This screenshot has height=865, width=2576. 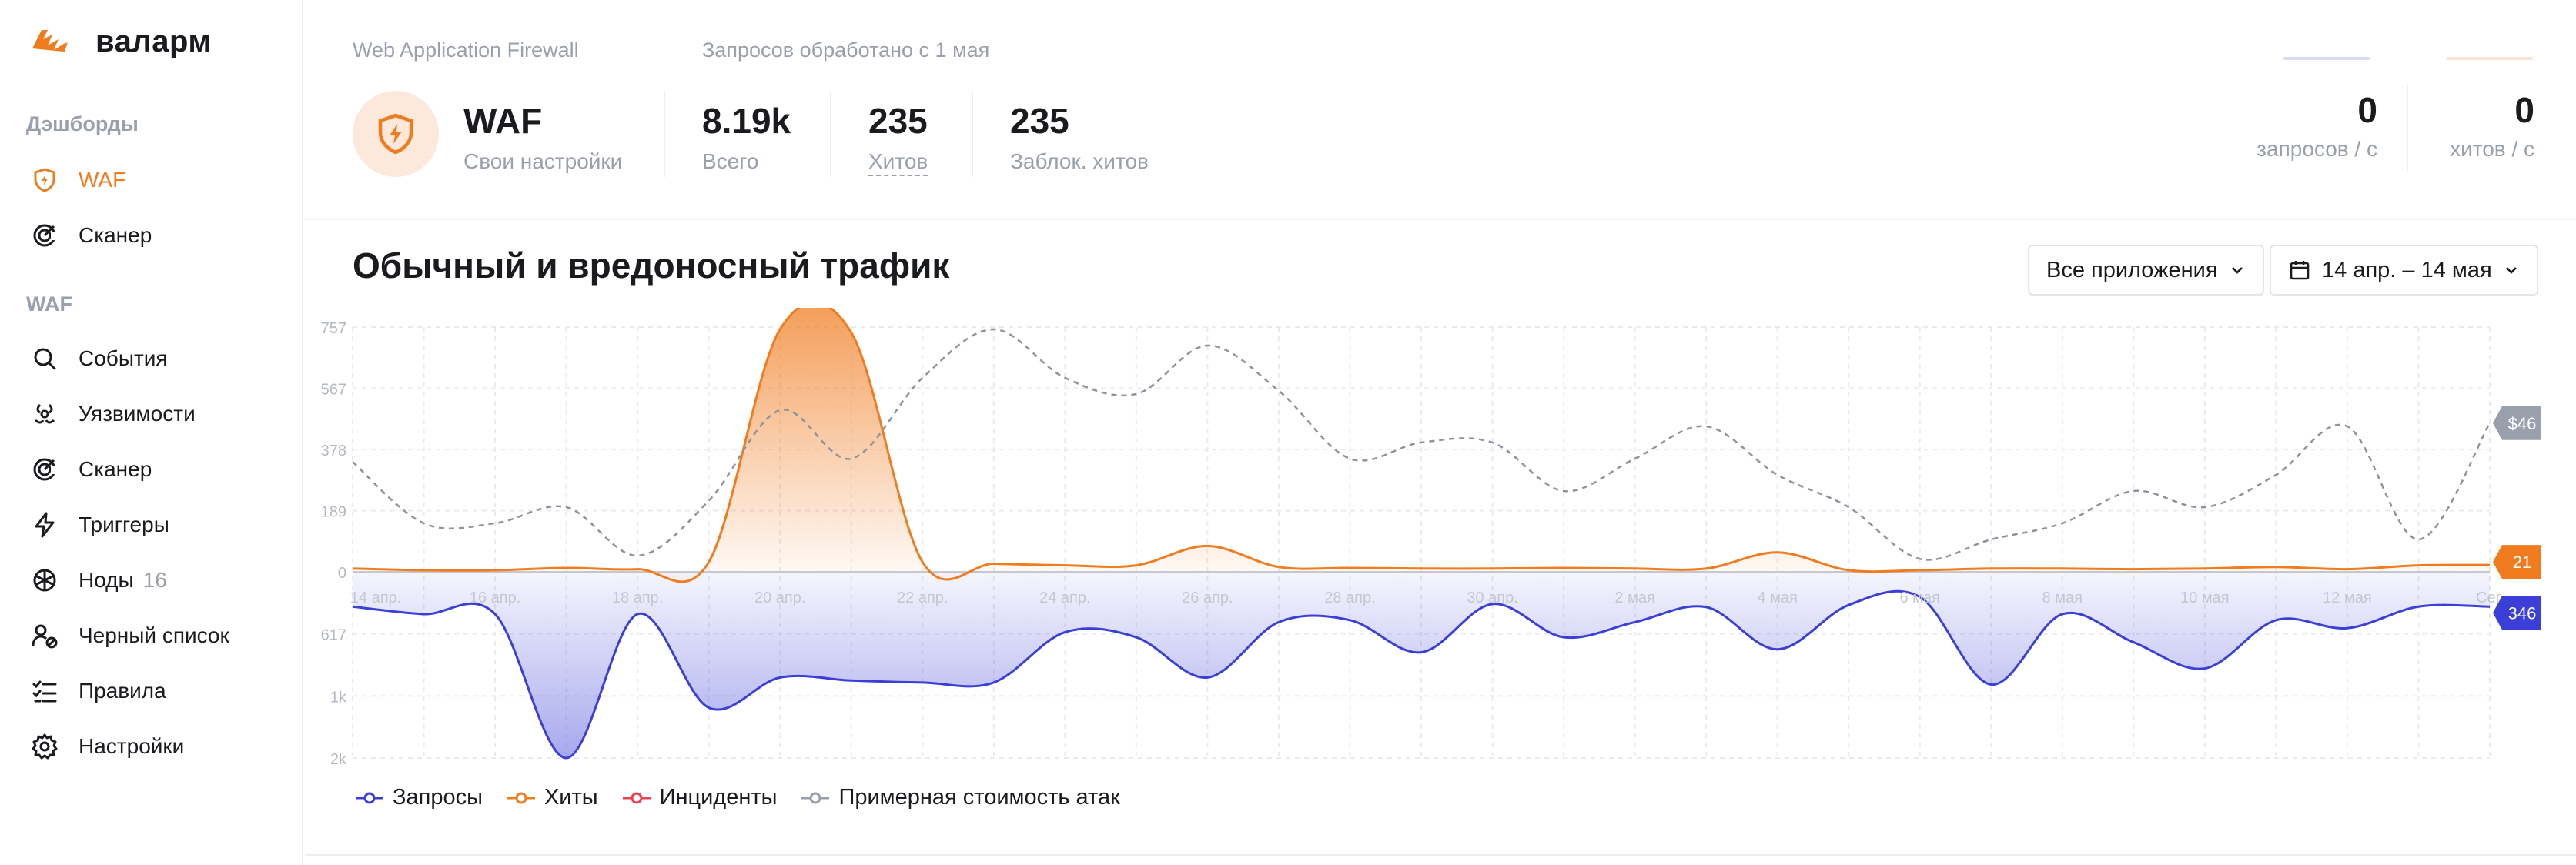 What do you see at coordinates (2407, 269) in the screenshot?
I see `date-range-label: 14 апр. – 14 мая` at bounding box center [2407, 269].